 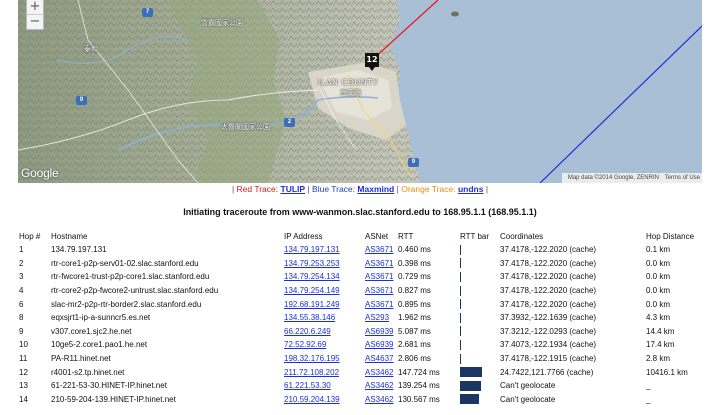 I want to click on coordinates: 24.7422,121.7766 (cache), so click(x=547, y=372).